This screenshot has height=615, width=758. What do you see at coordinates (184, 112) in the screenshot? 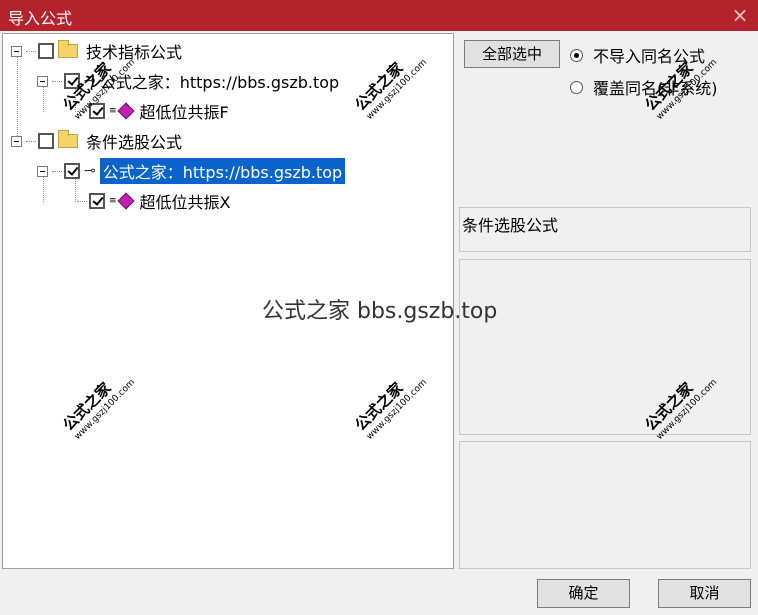
I see `tree-node-label: 超低位共振F` at bounding box center [184, 112].